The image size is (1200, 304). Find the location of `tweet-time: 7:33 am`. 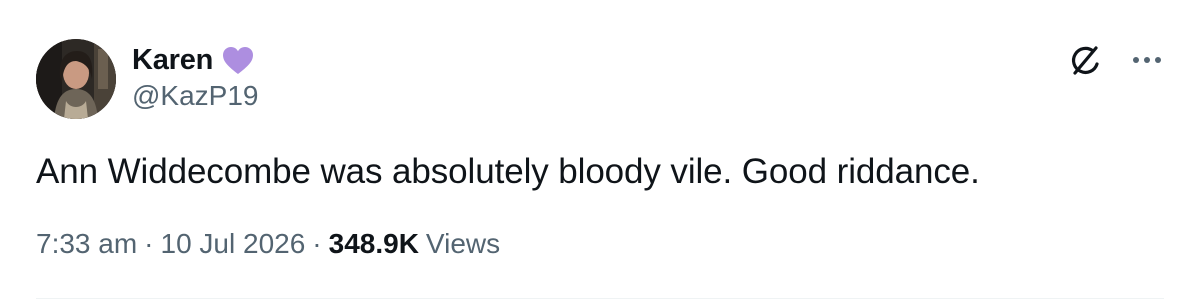

tweet-time: 7:33 am is located at coordinates (86, 244).